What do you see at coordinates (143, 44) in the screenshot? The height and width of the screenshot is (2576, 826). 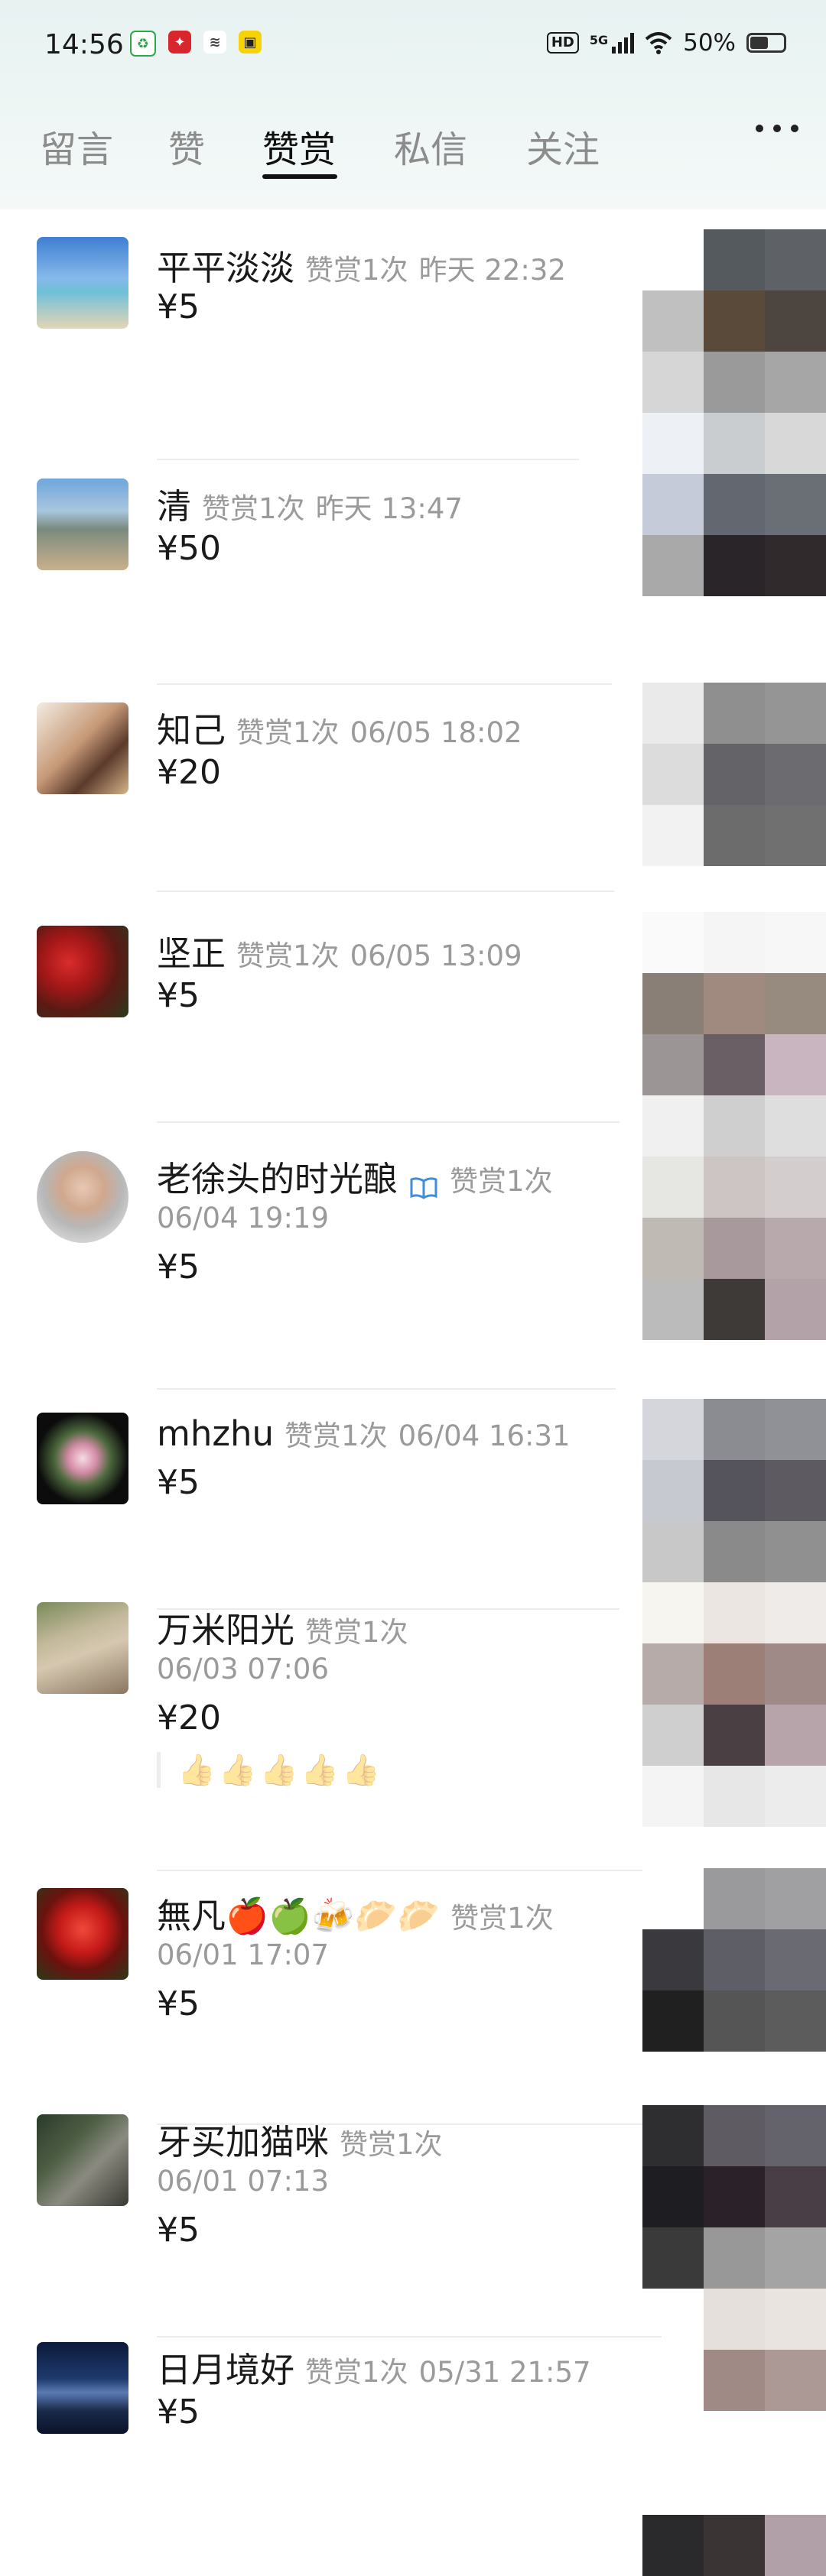 I see `recycle-app-icon: ♻` at bounding box center [143, 44].